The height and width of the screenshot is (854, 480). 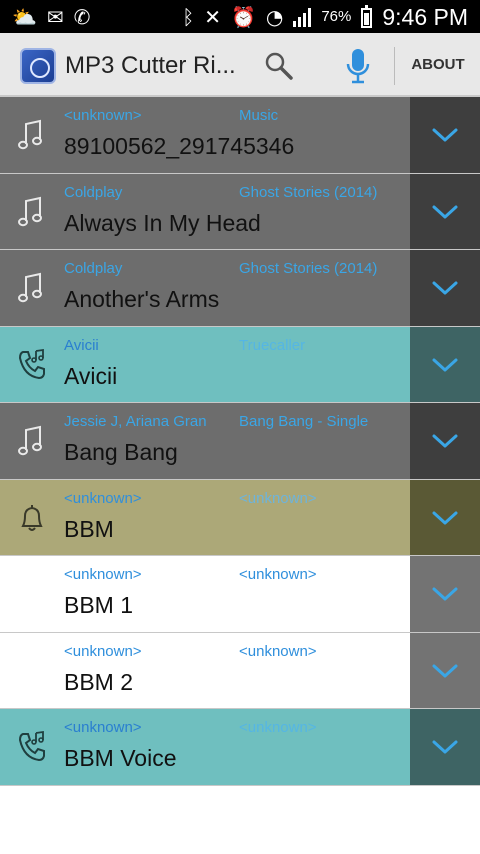 I want to click on search-icon, so click(x=279, y=66).